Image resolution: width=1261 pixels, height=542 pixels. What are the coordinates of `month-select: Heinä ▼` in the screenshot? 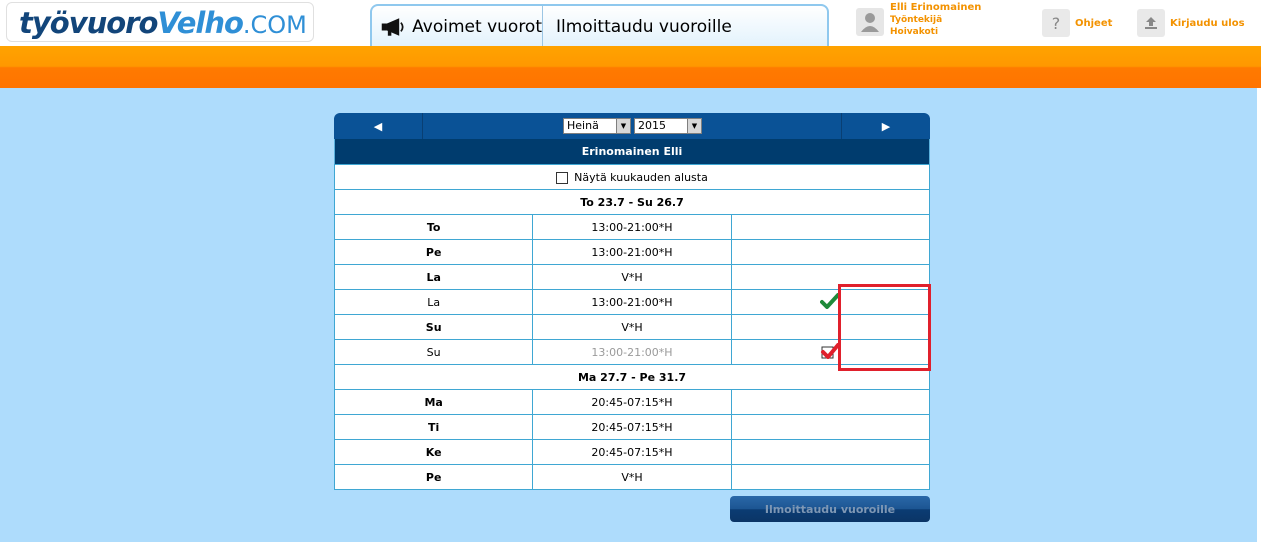 It's located at (597, 126).